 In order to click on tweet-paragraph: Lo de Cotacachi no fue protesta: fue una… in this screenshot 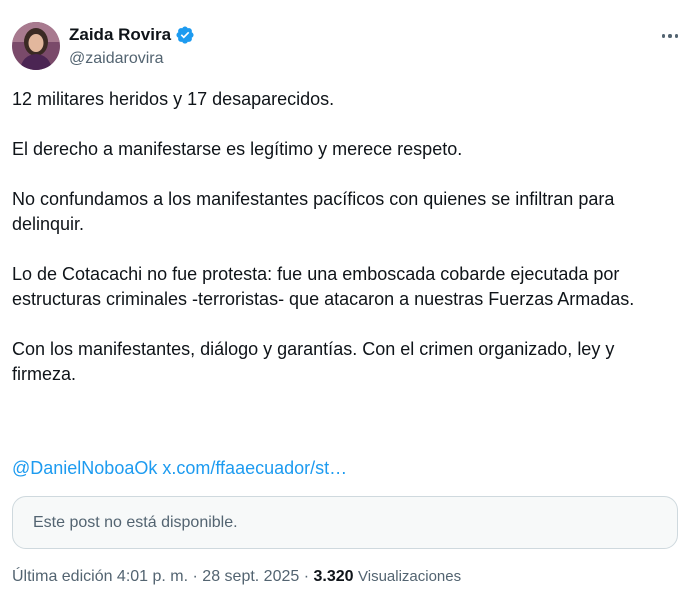, I will do `click(323, 286)`.